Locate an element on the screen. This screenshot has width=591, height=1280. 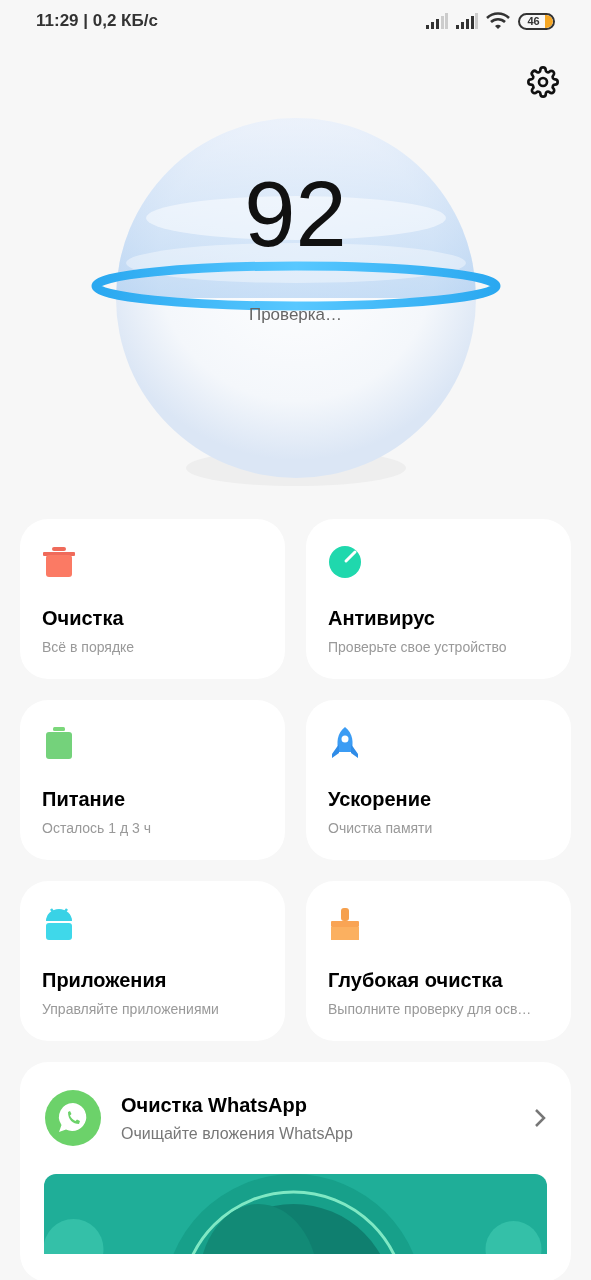
tool-card: Ускорение Очистка памяти is located at coordinates (438, 780).